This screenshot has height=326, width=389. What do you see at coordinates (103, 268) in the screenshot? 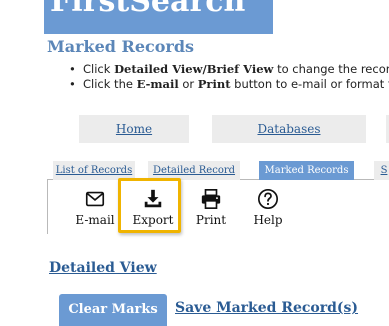
I see `detailed-view-link: Detailed View` at bounding box center [103, 268].